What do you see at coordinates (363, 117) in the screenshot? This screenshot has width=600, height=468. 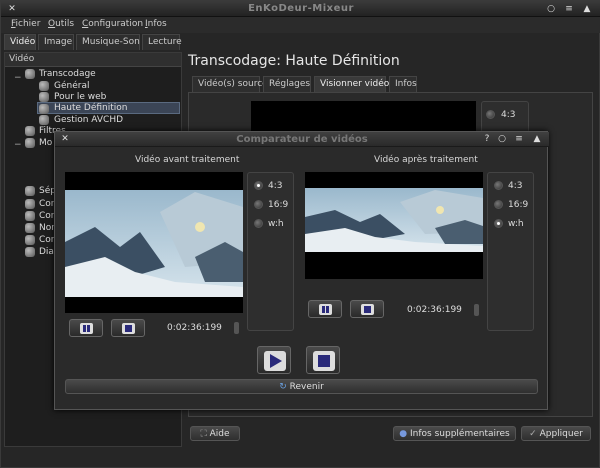 I see `bg-video-frame` at bounding box center [363, 117].